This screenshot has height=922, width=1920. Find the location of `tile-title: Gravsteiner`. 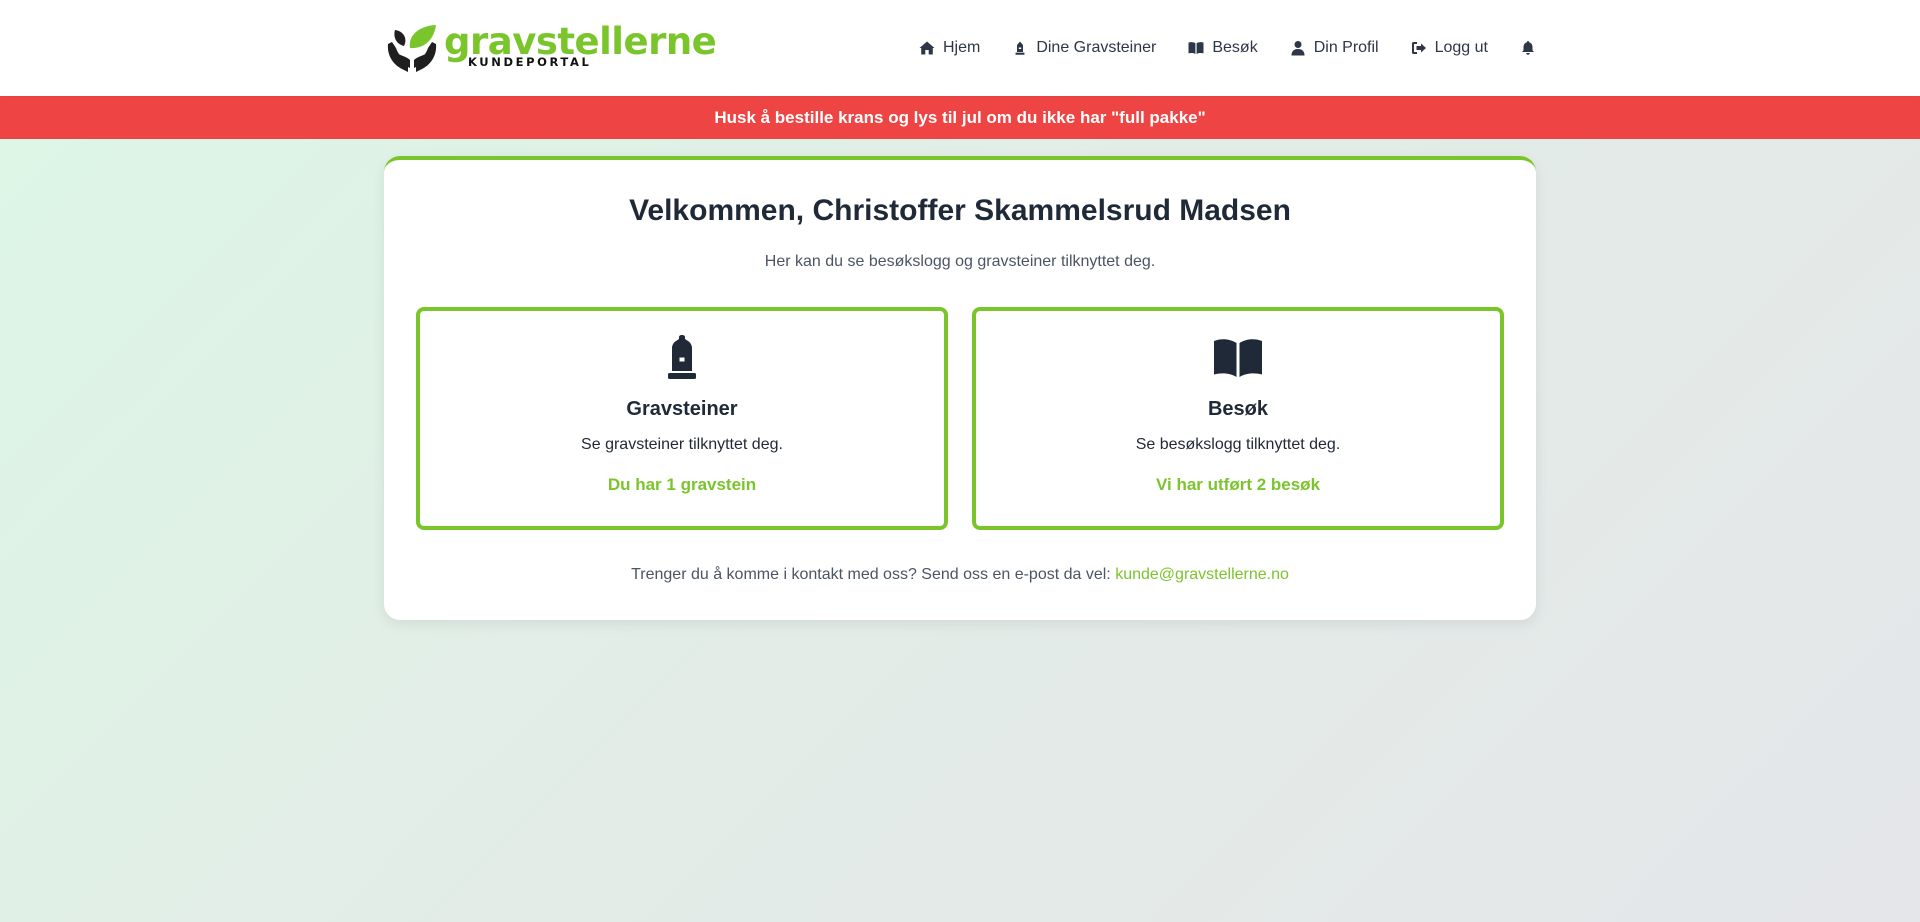

tile-title: Gravsteiner is located at coordinates (682, 409).